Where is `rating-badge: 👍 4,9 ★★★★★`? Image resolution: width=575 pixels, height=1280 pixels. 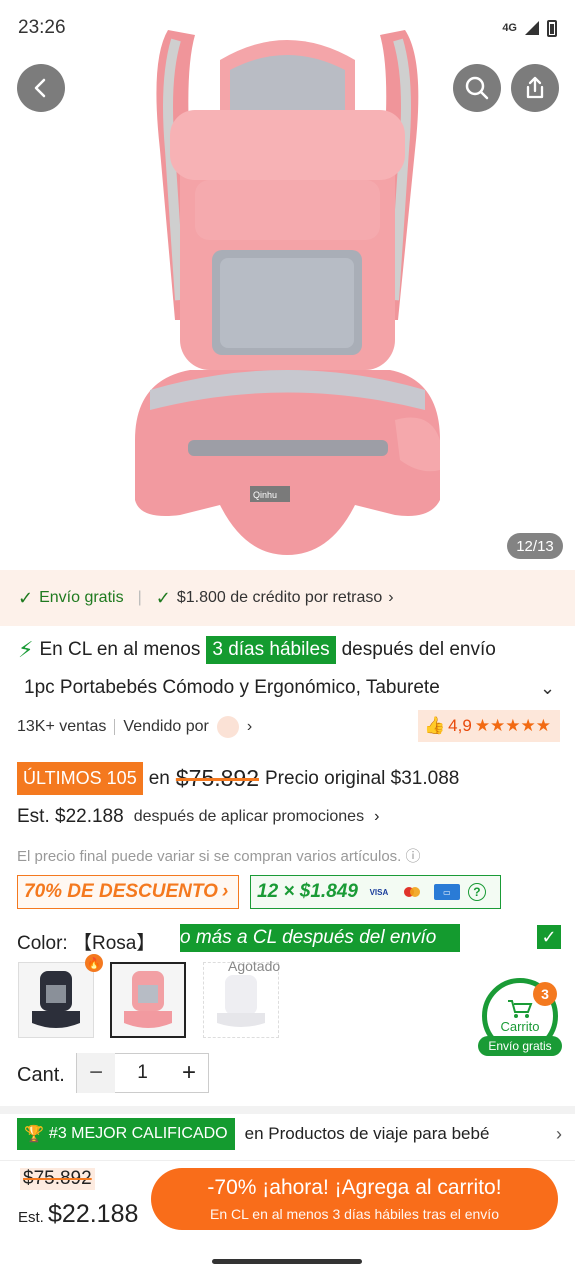 rating-badge: 👍 4,9 ★★★★★ is located at coordinates (489, 726).